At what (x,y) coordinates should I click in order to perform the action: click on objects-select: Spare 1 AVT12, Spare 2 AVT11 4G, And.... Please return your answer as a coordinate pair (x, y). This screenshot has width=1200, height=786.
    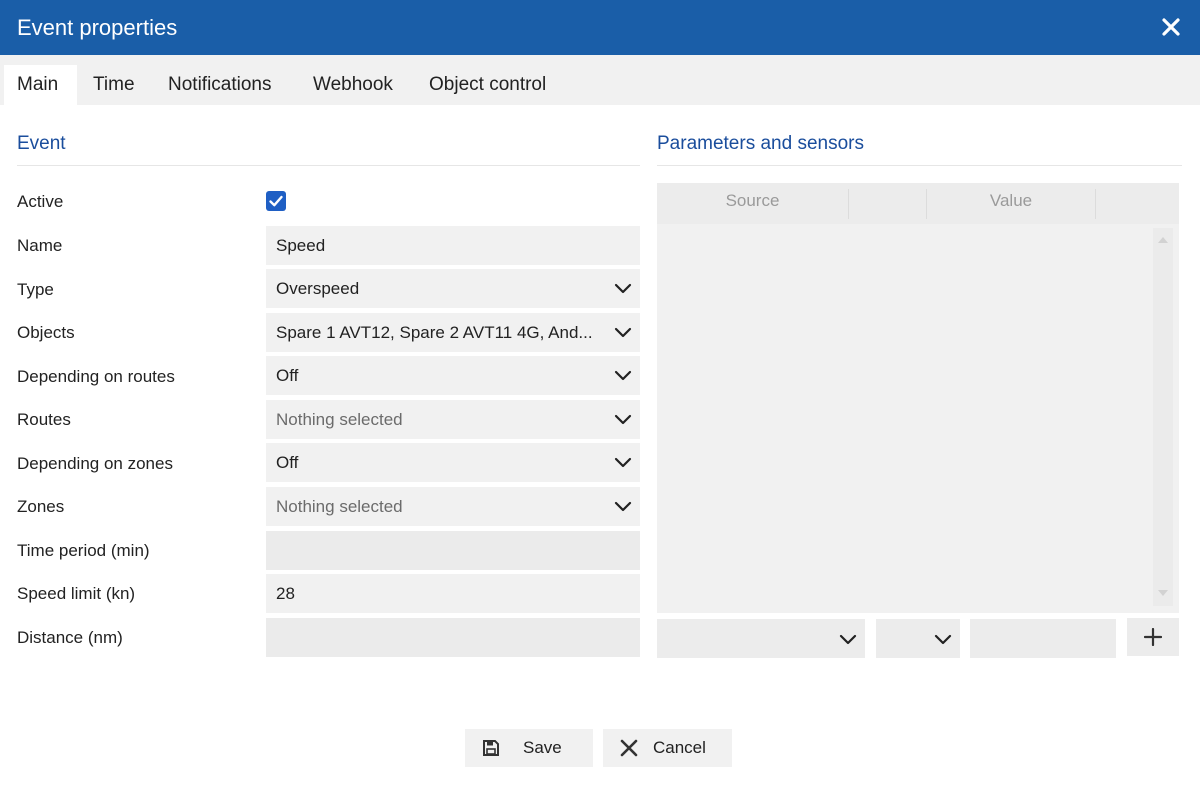
    Looking at the image, I should click on (453, 332).